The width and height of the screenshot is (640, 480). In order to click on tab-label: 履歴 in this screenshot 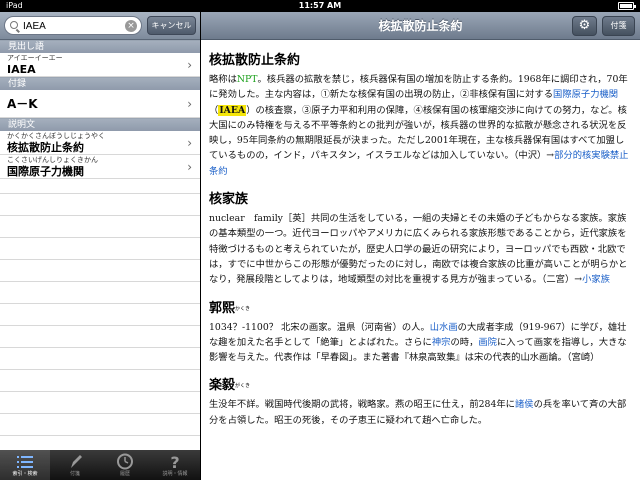, I will do `click(124, 474)`.